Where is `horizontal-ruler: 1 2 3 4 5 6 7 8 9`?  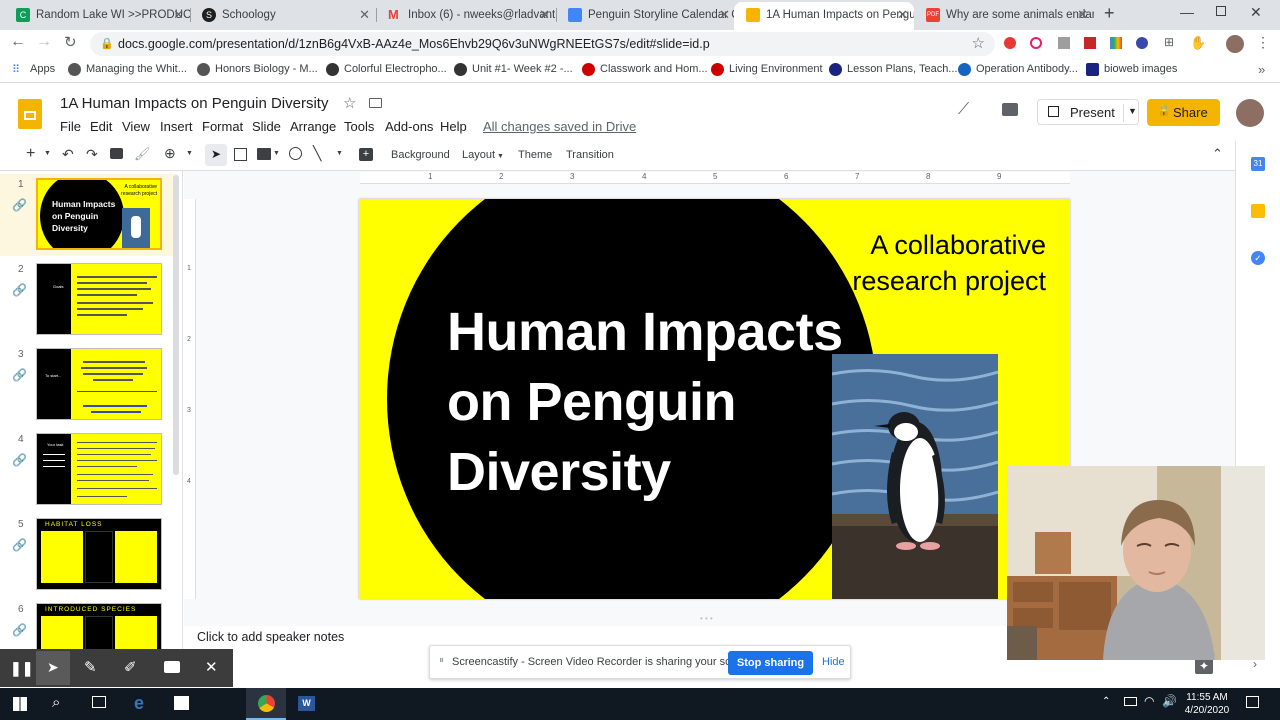
horizontal-ruler: 1 2 3 4 5 6 7 8 9 is located at coordinates (715, 178).